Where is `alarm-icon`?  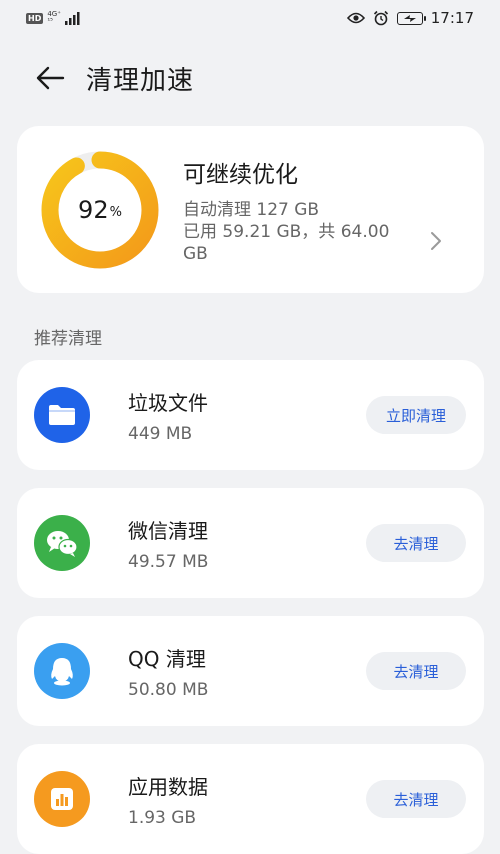 alarm-icon is located at coordinates (380, 18).